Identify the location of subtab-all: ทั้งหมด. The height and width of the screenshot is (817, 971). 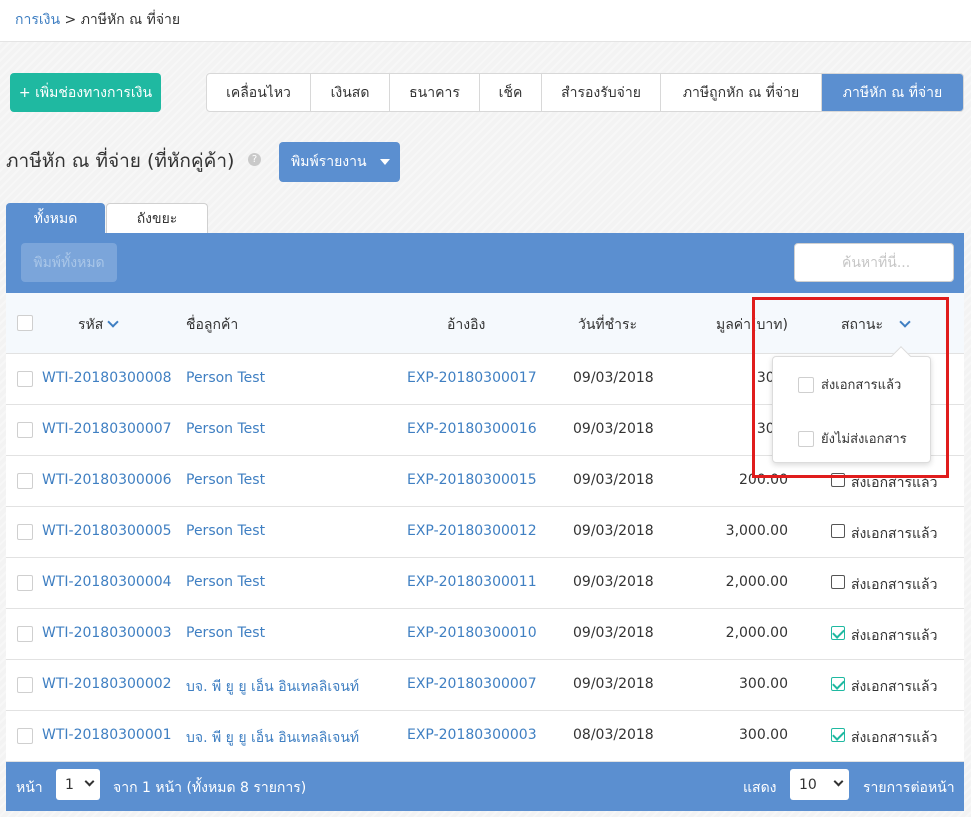
(55, 218).